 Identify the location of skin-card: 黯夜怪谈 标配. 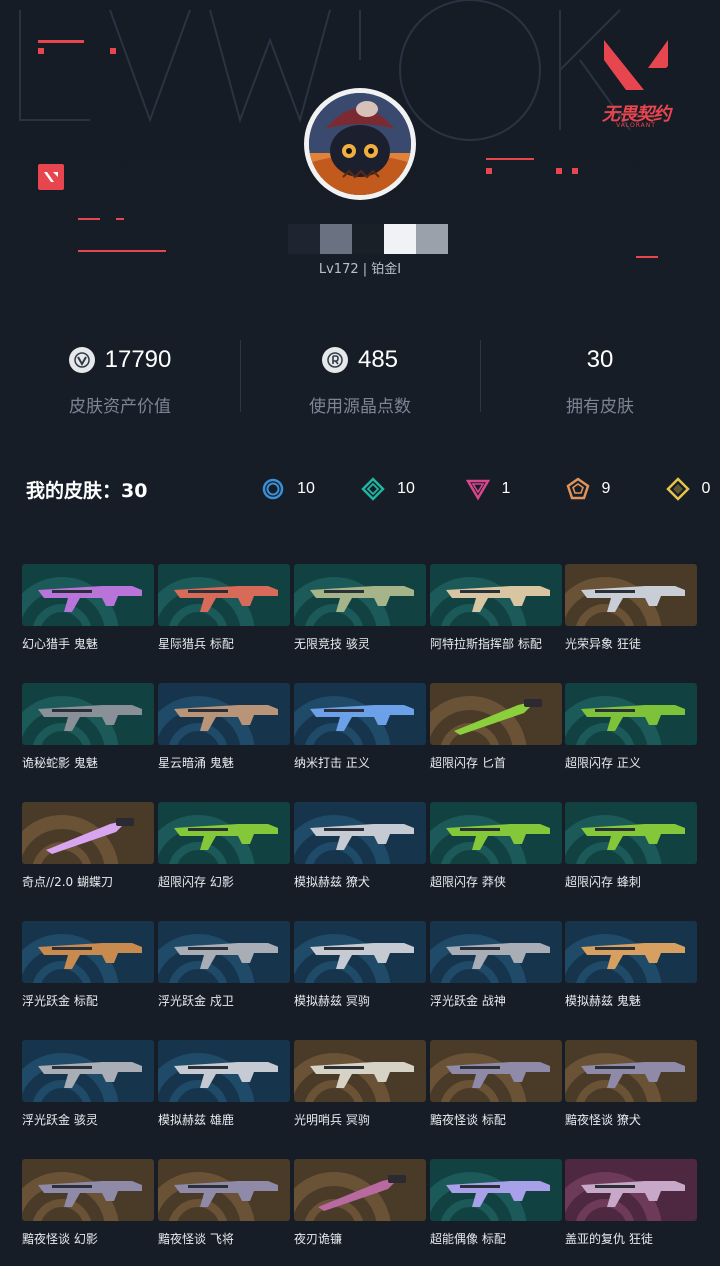
(496, 1084).